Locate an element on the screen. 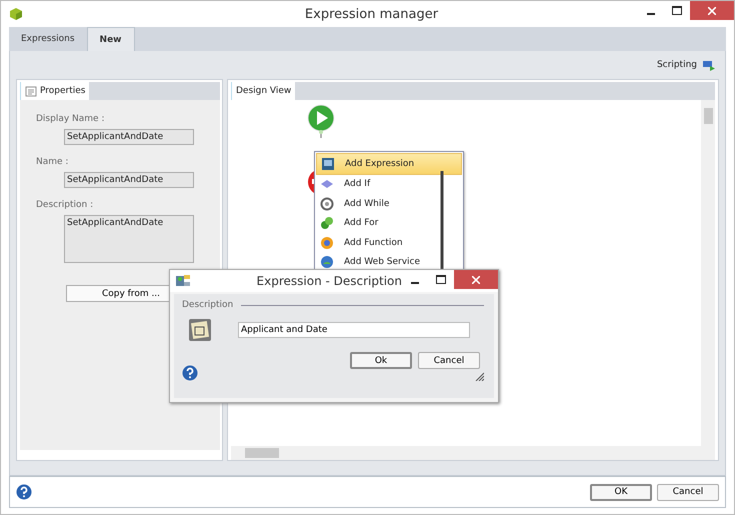 The image size is (735, 515). menu-item: Add Function is located at coordinates (389, 242).